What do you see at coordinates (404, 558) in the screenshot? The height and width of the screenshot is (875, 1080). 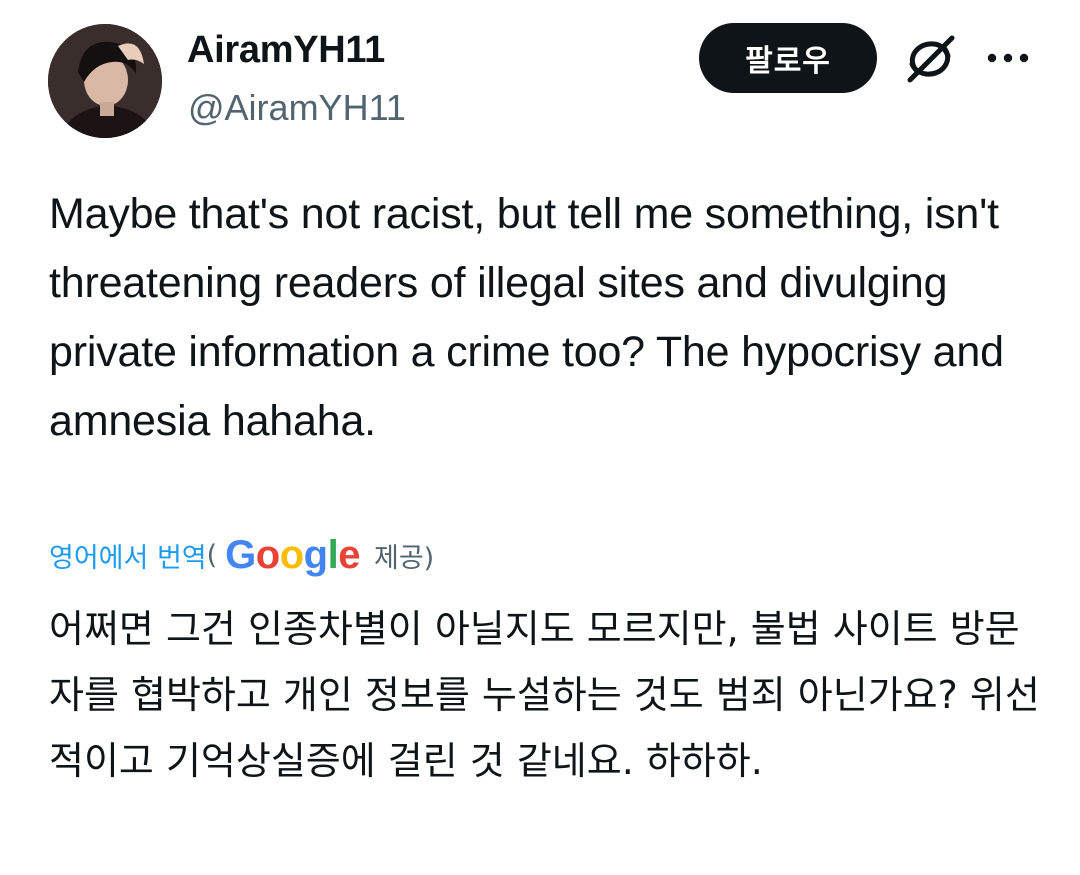 I see `provided-label: 제공)` at bounding box center [404, 558].